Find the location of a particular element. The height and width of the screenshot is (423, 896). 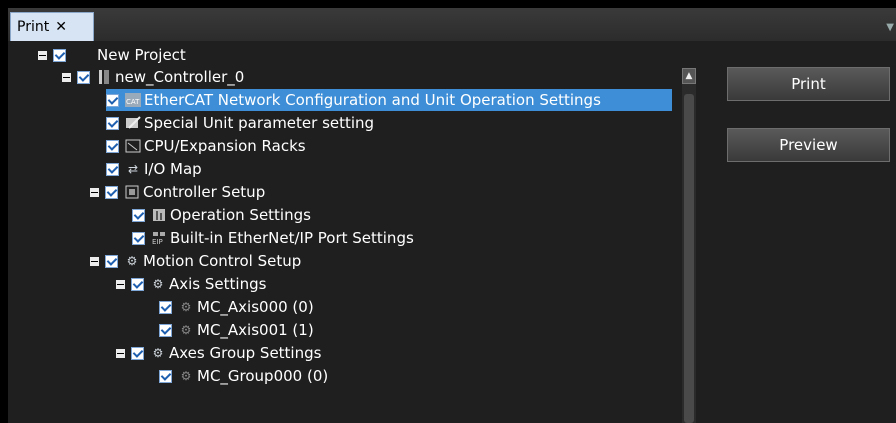

tree-item-cpu-racks: CPU/Expansion Racks is located at coordinates (206, 146).